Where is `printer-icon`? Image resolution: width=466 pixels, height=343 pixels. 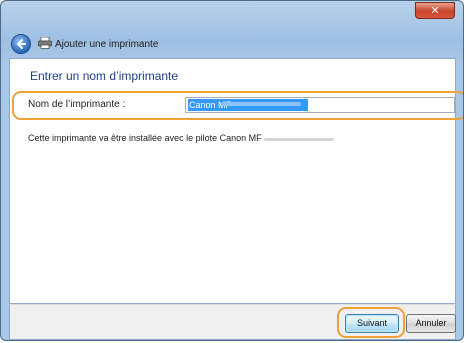 printer-icon is located at coordinates (45, 43).